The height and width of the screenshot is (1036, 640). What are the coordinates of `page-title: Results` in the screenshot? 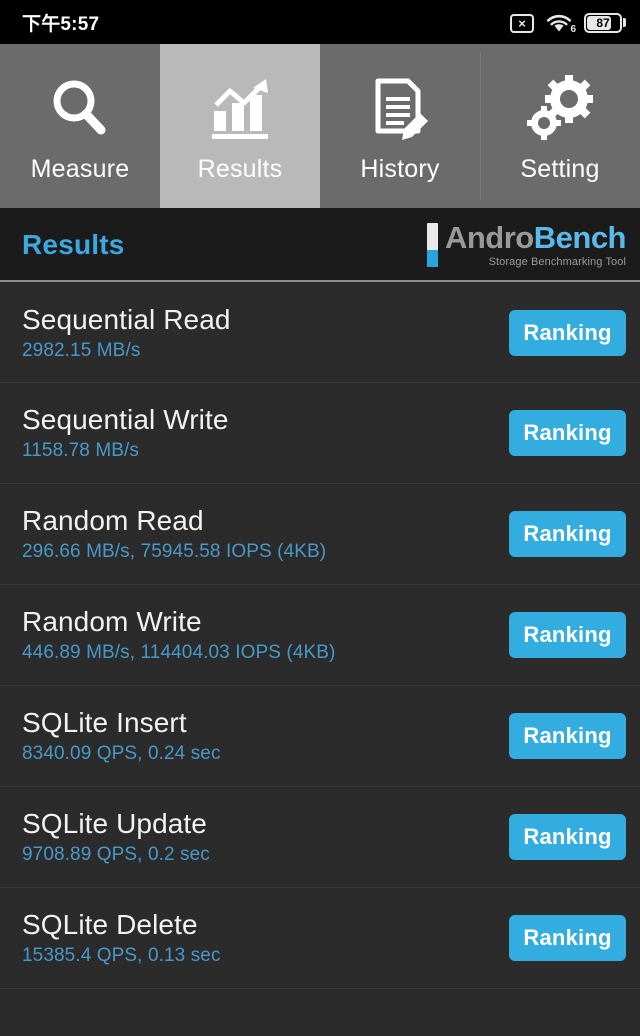 It's located at (73, 244).